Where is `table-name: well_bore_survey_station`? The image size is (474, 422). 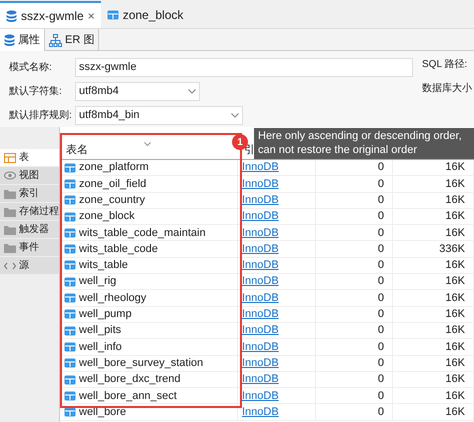 table-name: well_bore_survey_station is located at coordinates (141, 363).